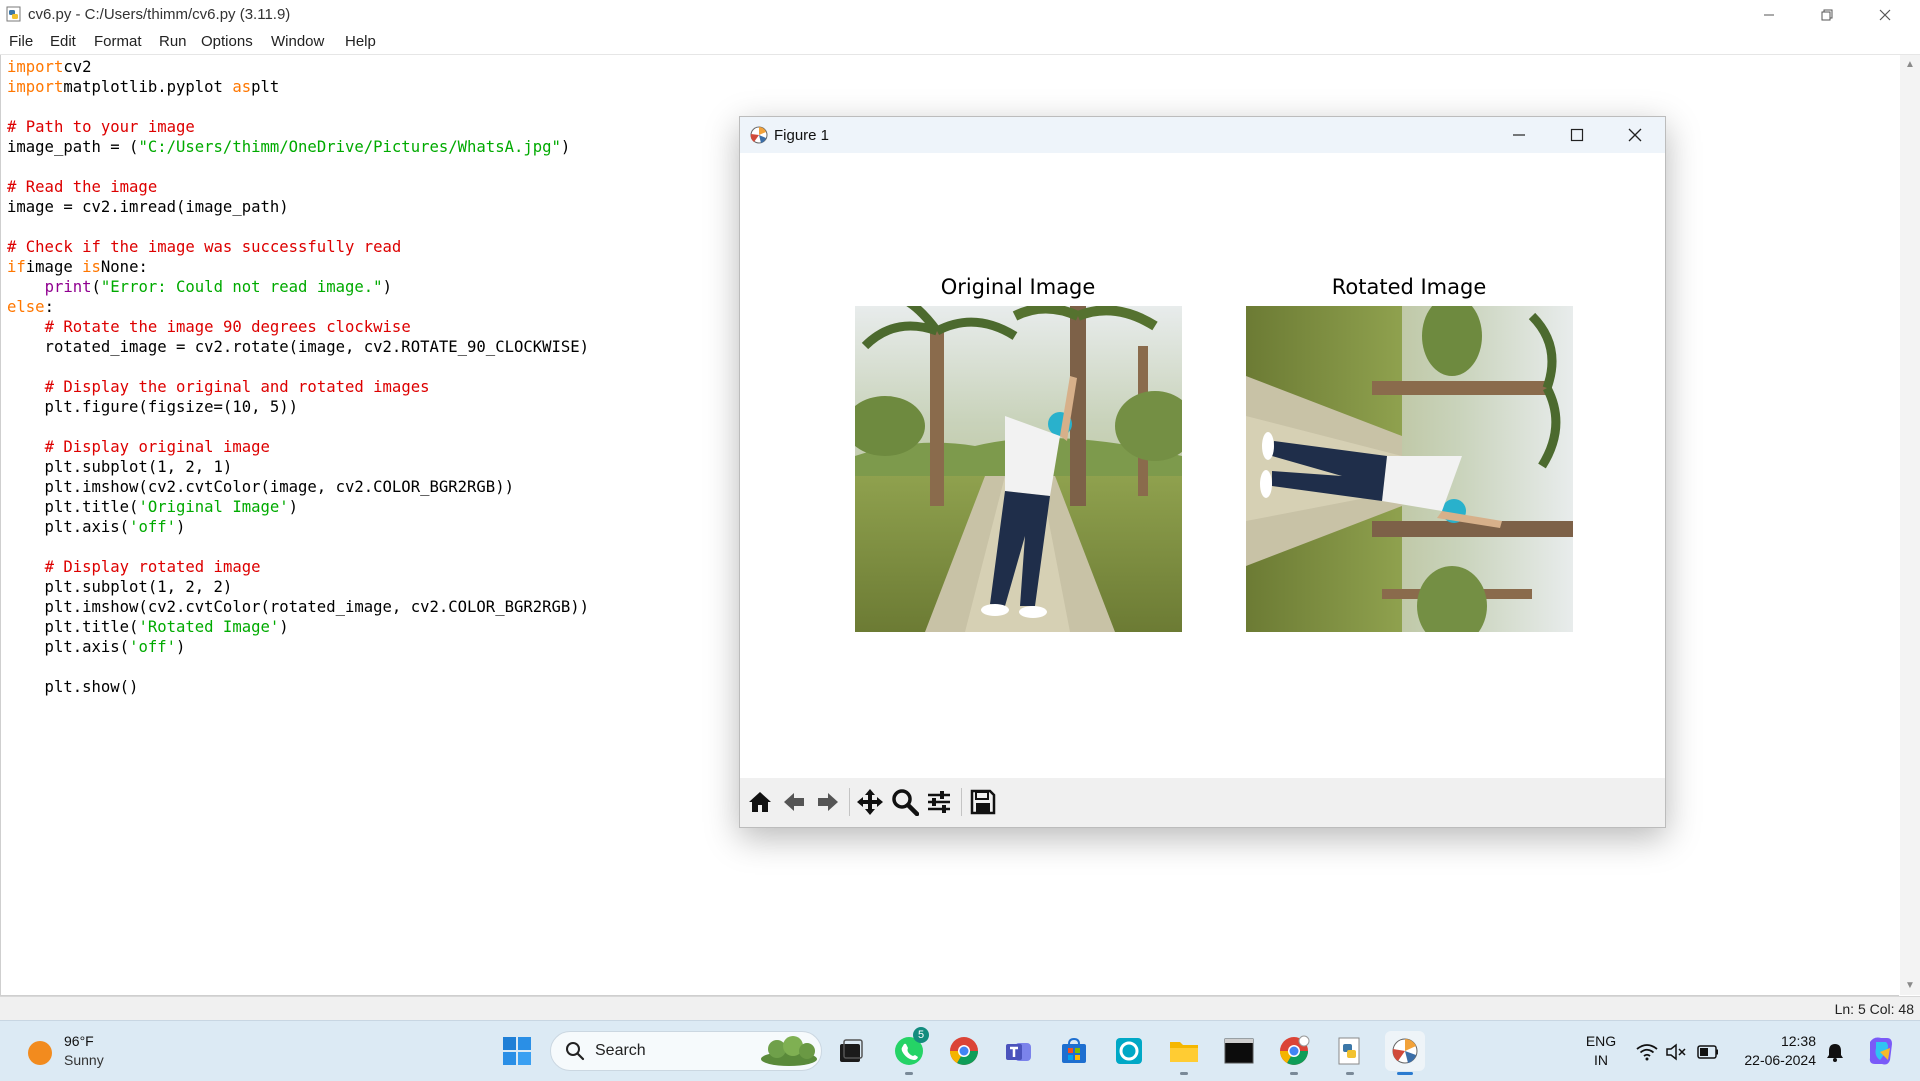 The image size is (1920, 1081). Describe the element at coordinates (921, 1035) in the screenshot. I see `whatsapp-badge: 5` at that location.